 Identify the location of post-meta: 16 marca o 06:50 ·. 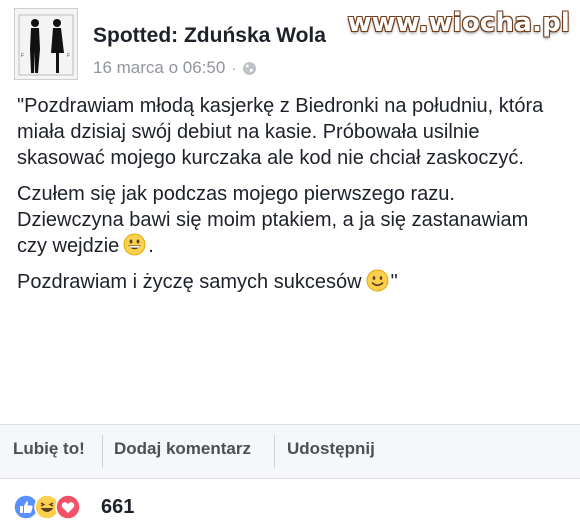
(175, 68).